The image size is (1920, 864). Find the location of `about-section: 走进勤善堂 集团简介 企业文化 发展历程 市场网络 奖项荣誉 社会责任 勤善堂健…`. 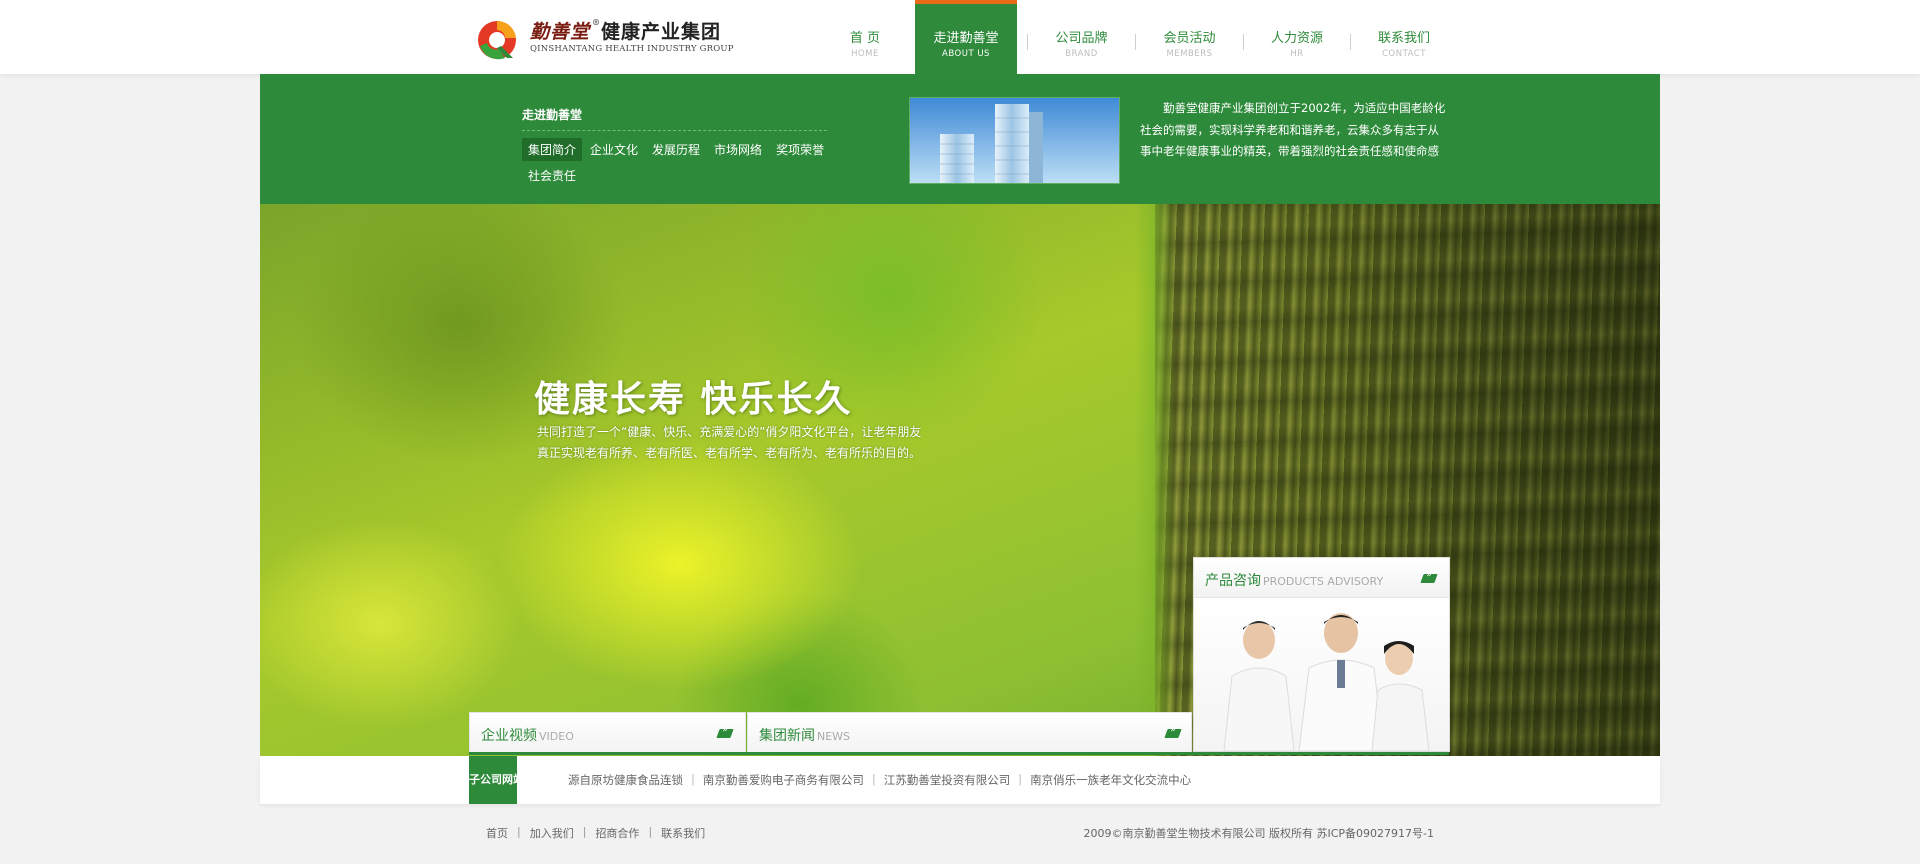

about-section: 走进勤善堂 集团简介 企业文化 发展历程 市场网络 奖项荣誉 社会责任 勤善堂健… is located at coordinates (960, 139).